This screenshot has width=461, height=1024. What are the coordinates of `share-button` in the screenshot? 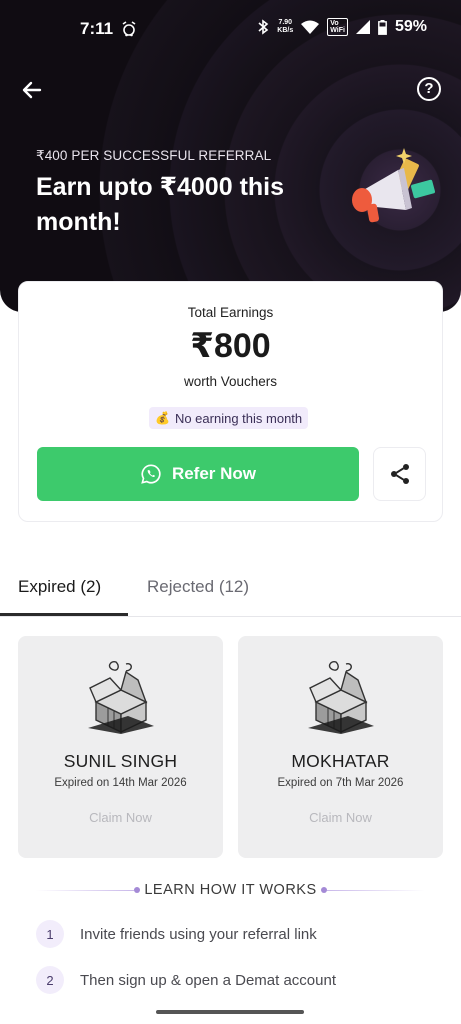 It's located at (399, 474).